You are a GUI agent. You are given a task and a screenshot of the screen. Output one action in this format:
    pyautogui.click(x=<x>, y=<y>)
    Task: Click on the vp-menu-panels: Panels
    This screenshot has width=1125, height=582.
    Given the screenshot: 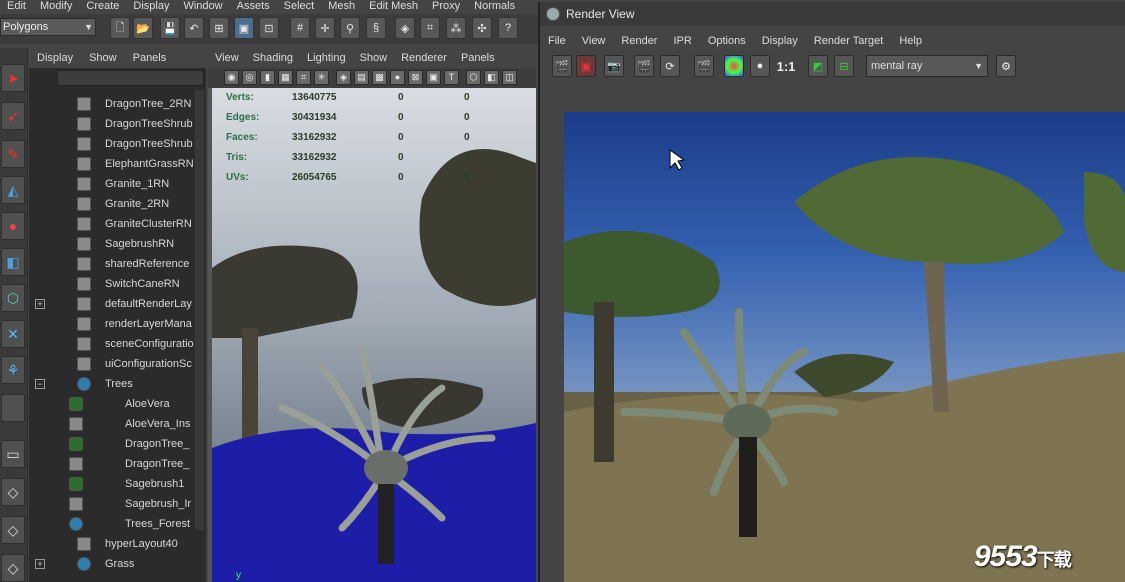 What is the action you would take?
    pyautogui.click(x=478, y=58)
    